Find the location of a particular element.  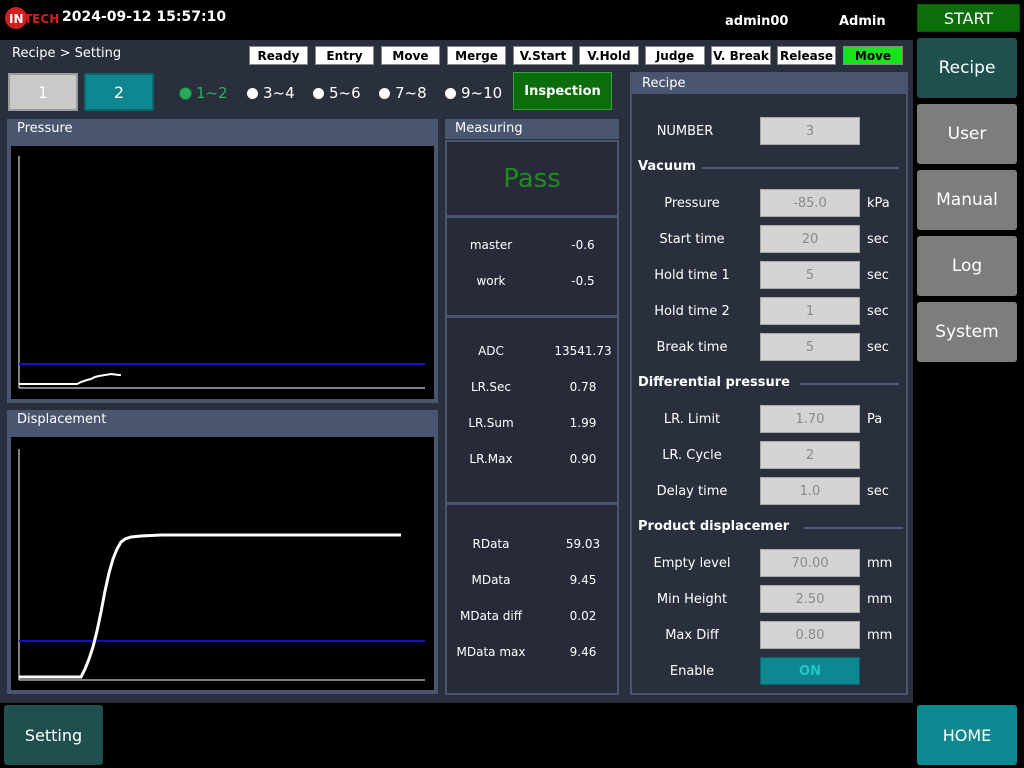

recipe-label: NUMBER is located at coordinates (685, 131).